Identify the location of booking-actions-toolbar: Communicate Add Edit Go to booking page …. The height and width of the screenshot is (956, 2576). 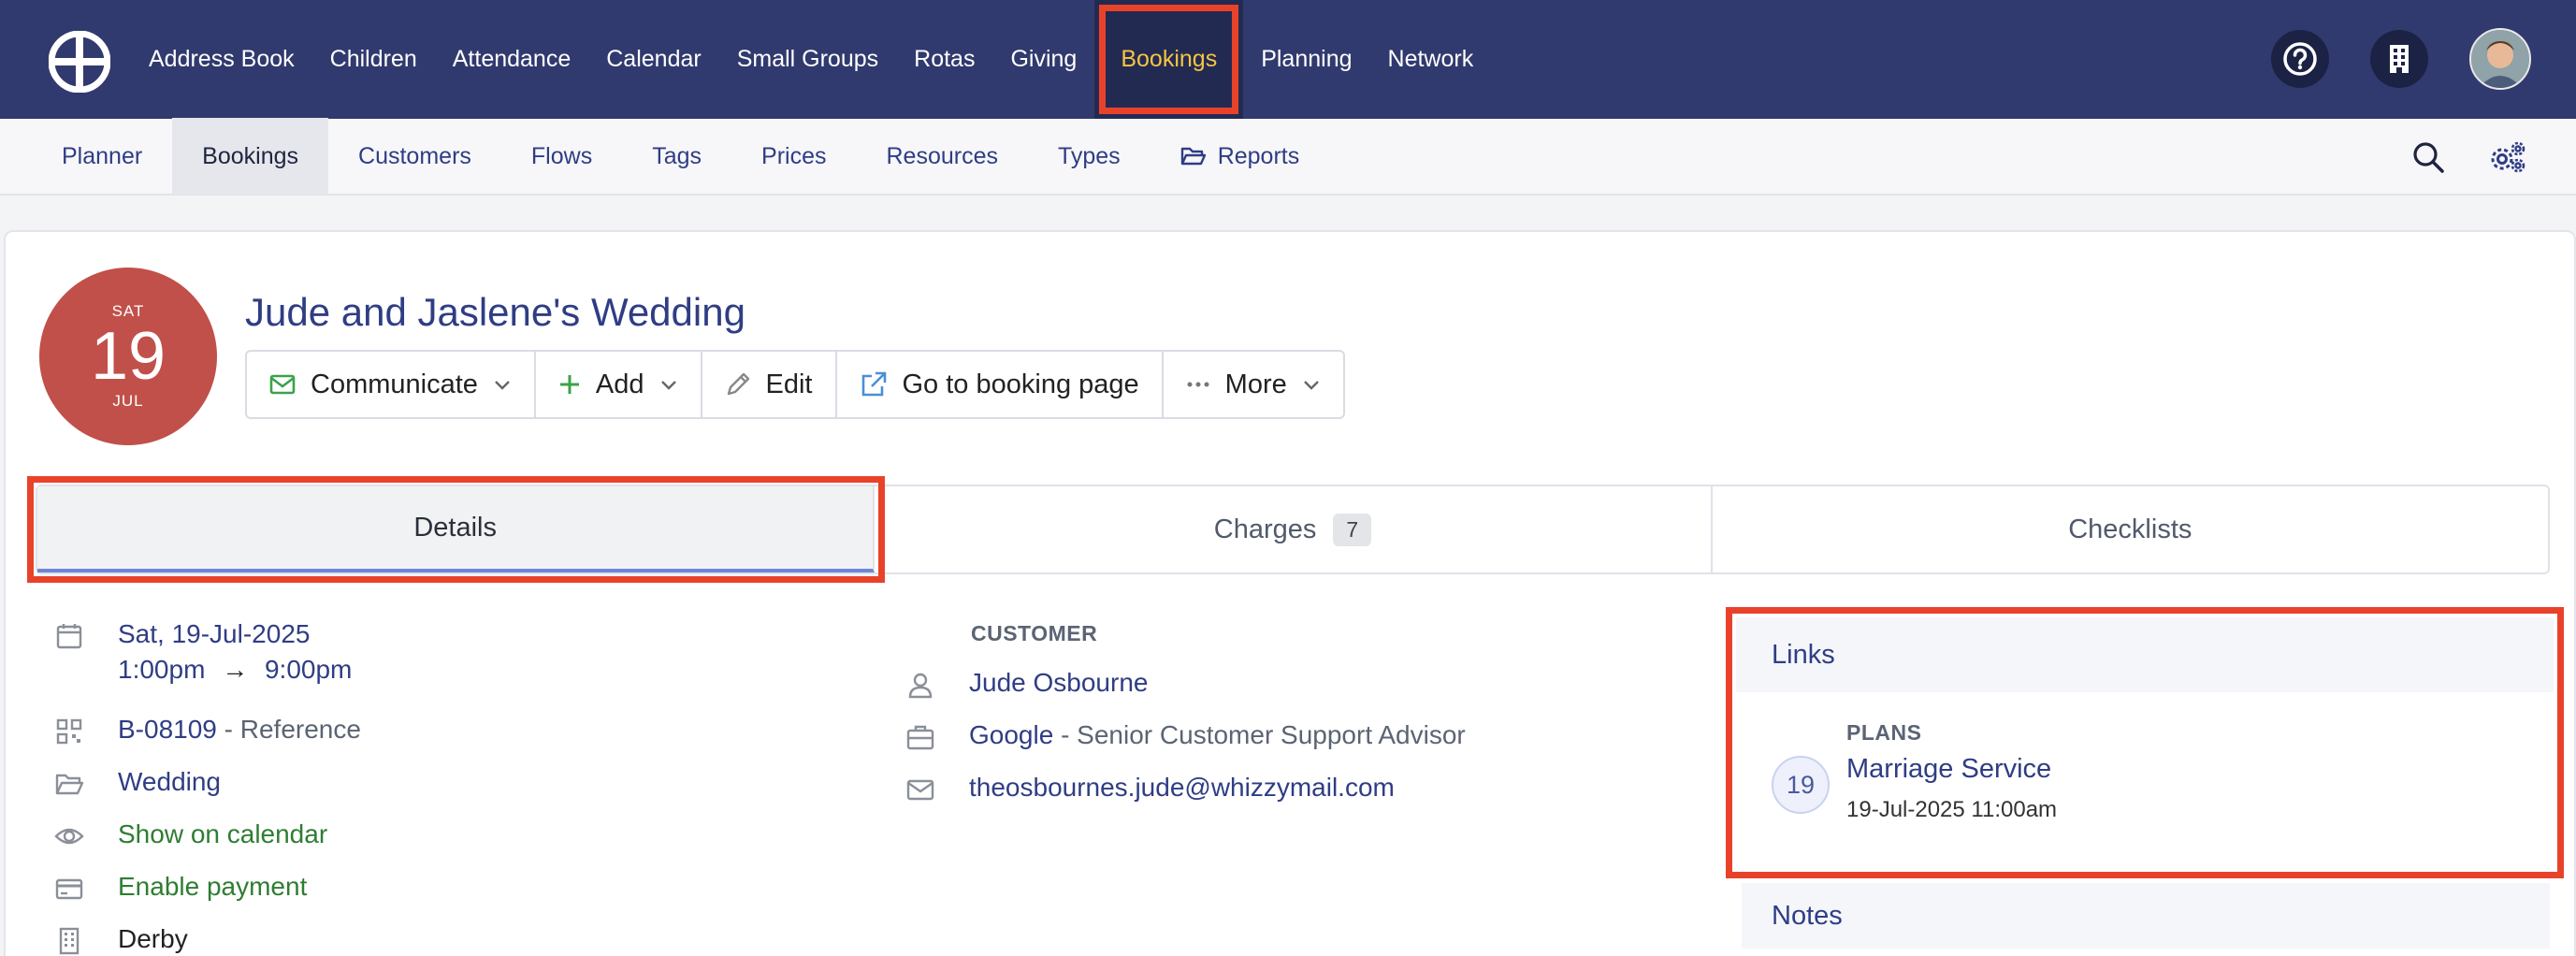
(795, 384).